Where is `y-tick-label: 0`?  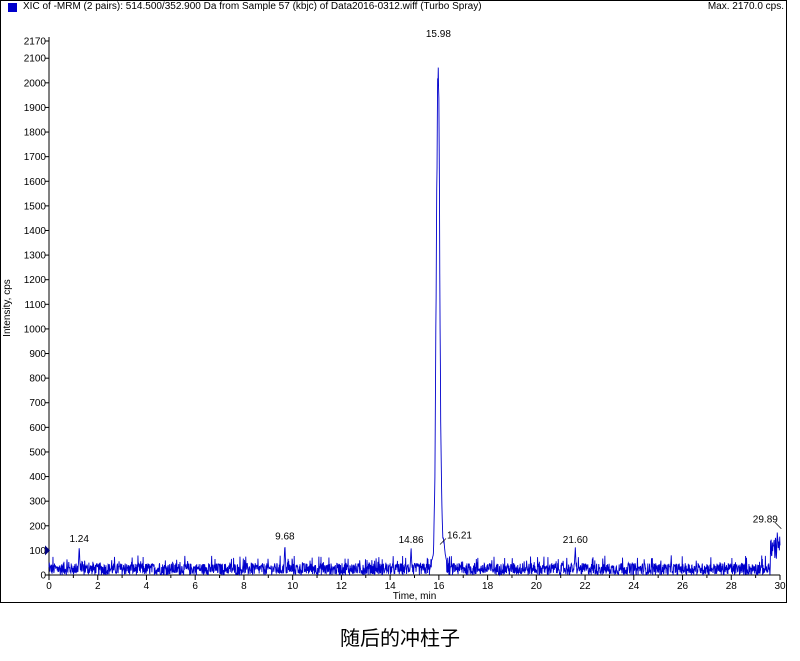
y-tick-label: 0 is located at coordinates (43, 576).